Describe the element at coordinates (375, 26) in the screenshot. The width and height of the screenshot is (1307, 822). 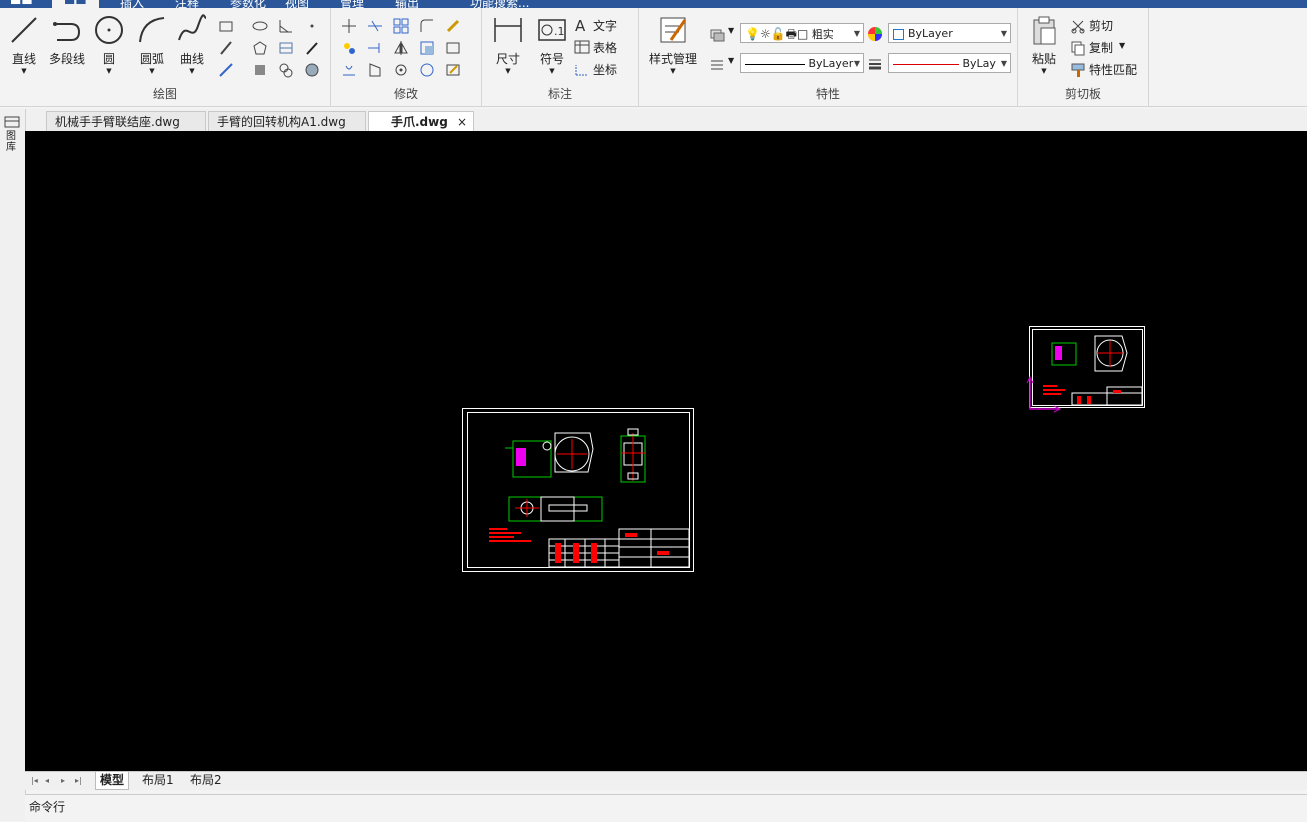
I see `trim-icon` at that location.